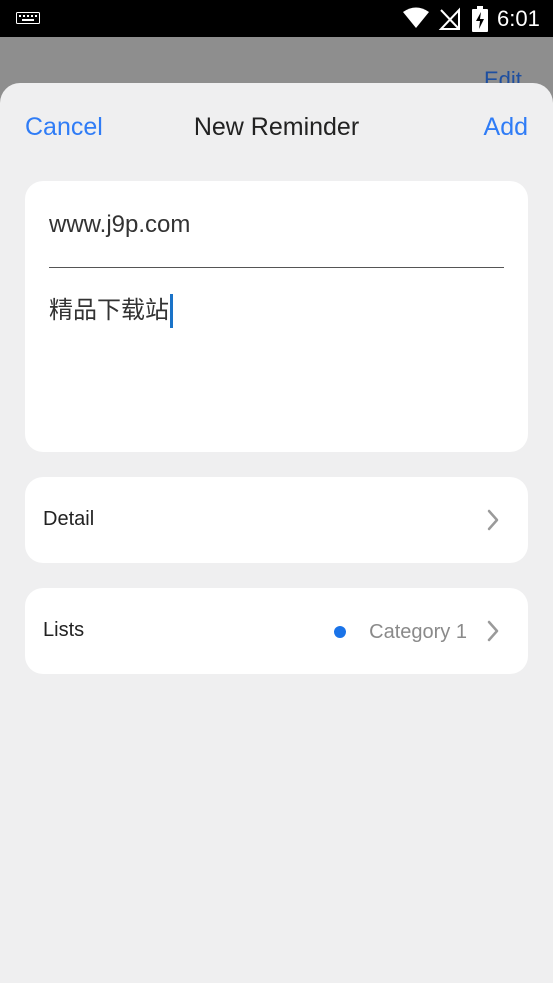 Image resolution: width=553 pixels, height=983 pixels. I want to click on add-button: Add, so click(506, 127).